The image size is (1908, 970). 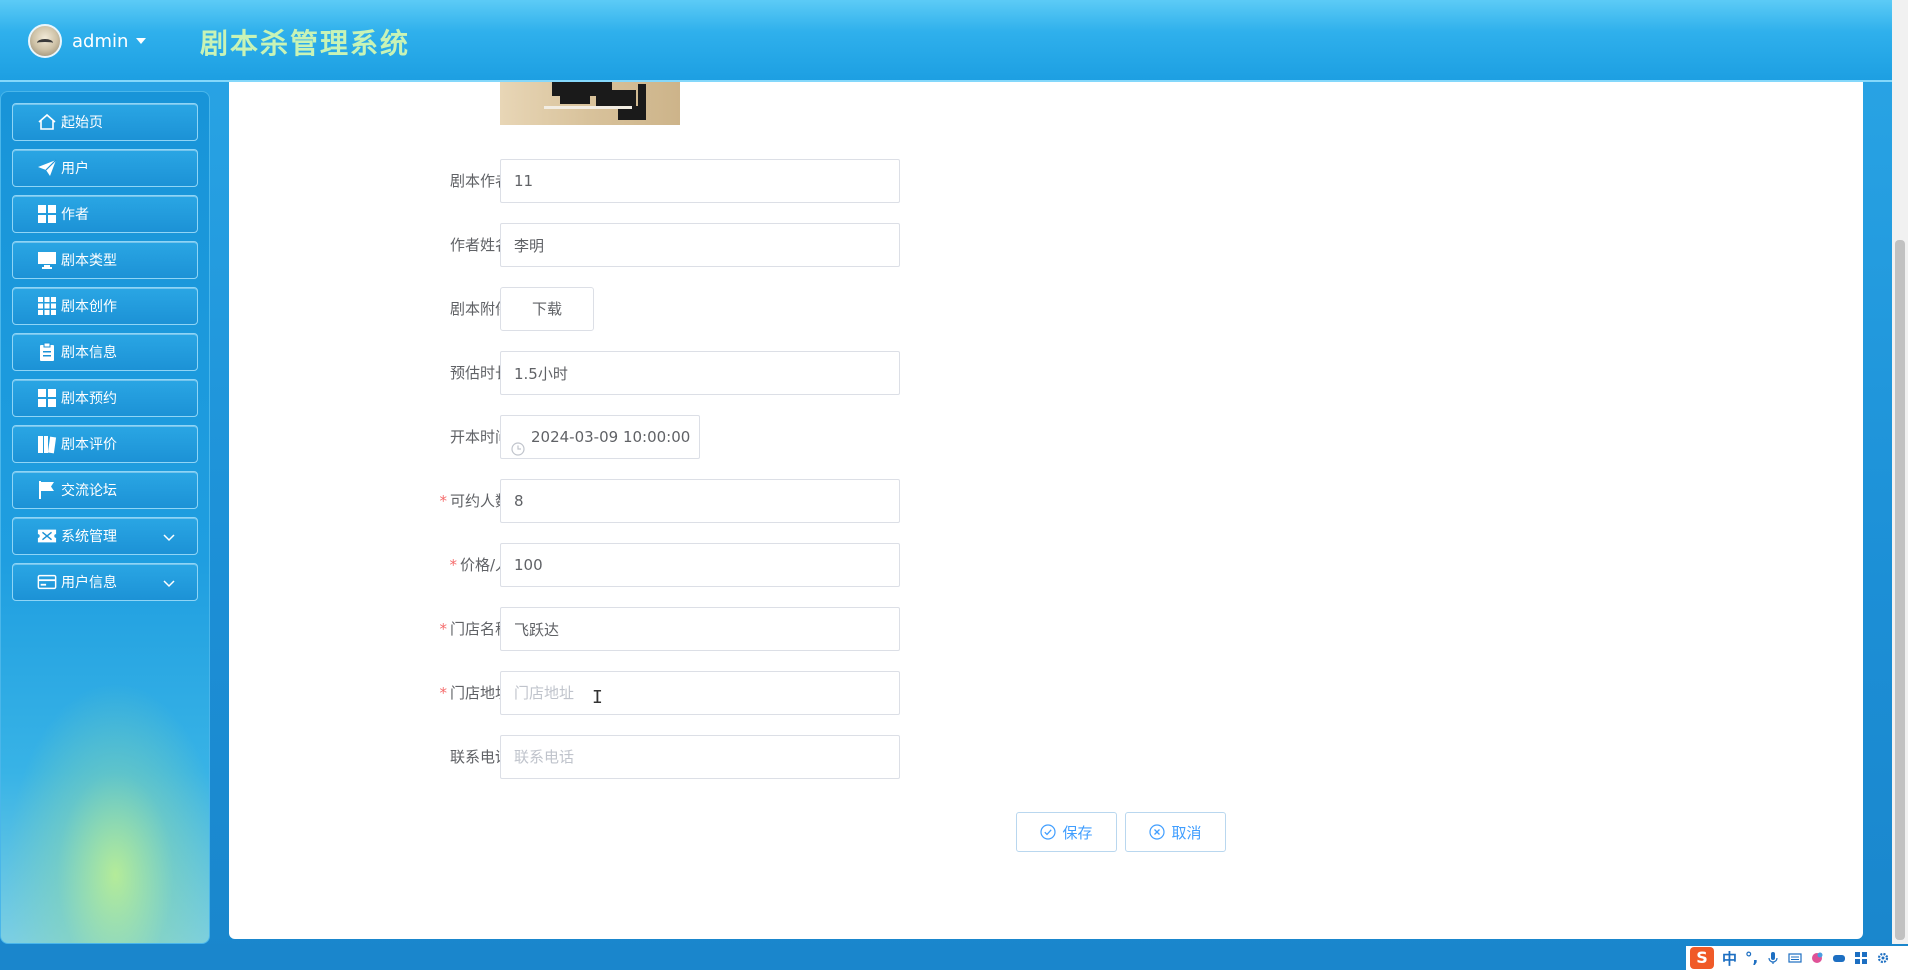 What do you see at coordinates (100, 41) in the screenshot?
I see `username: admin` at bounding box center [100, 41].